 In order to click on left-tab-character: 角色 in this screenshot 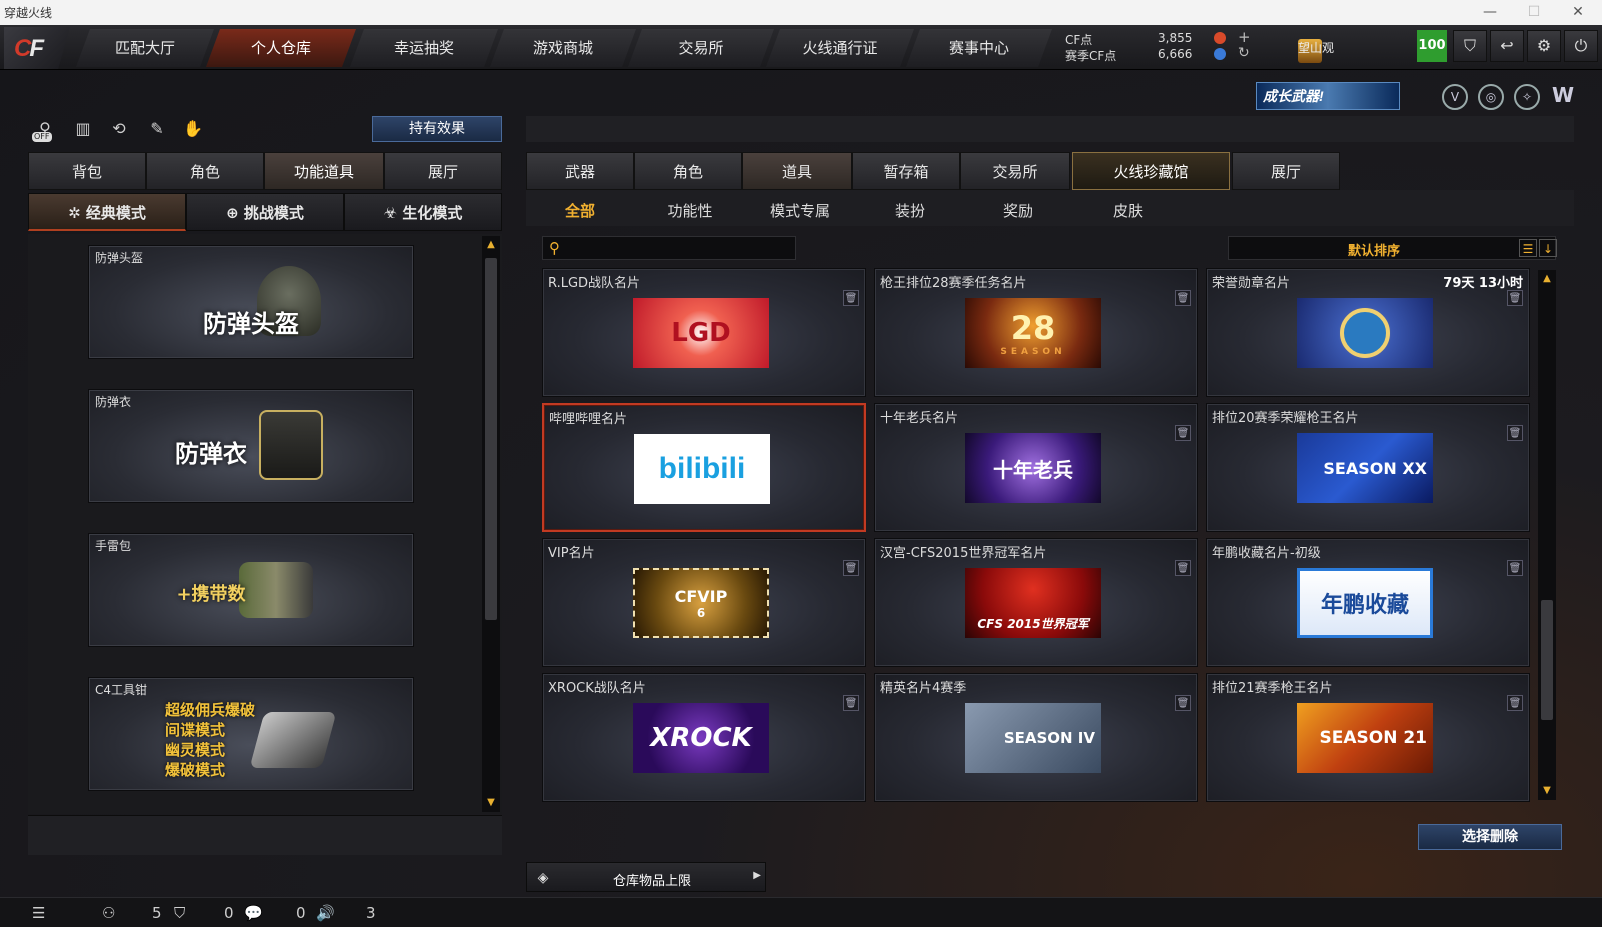, I will do `click(205, 171)`.